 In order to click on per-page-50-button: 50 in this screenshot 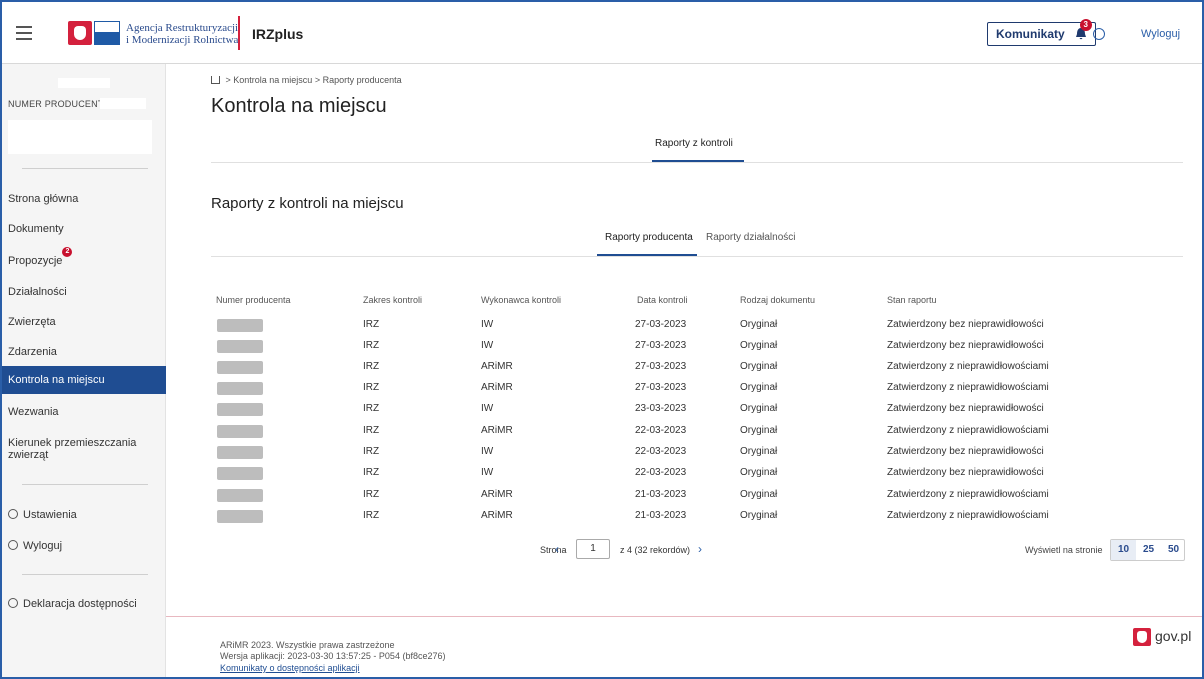, I will do `click(1173, 550)`.